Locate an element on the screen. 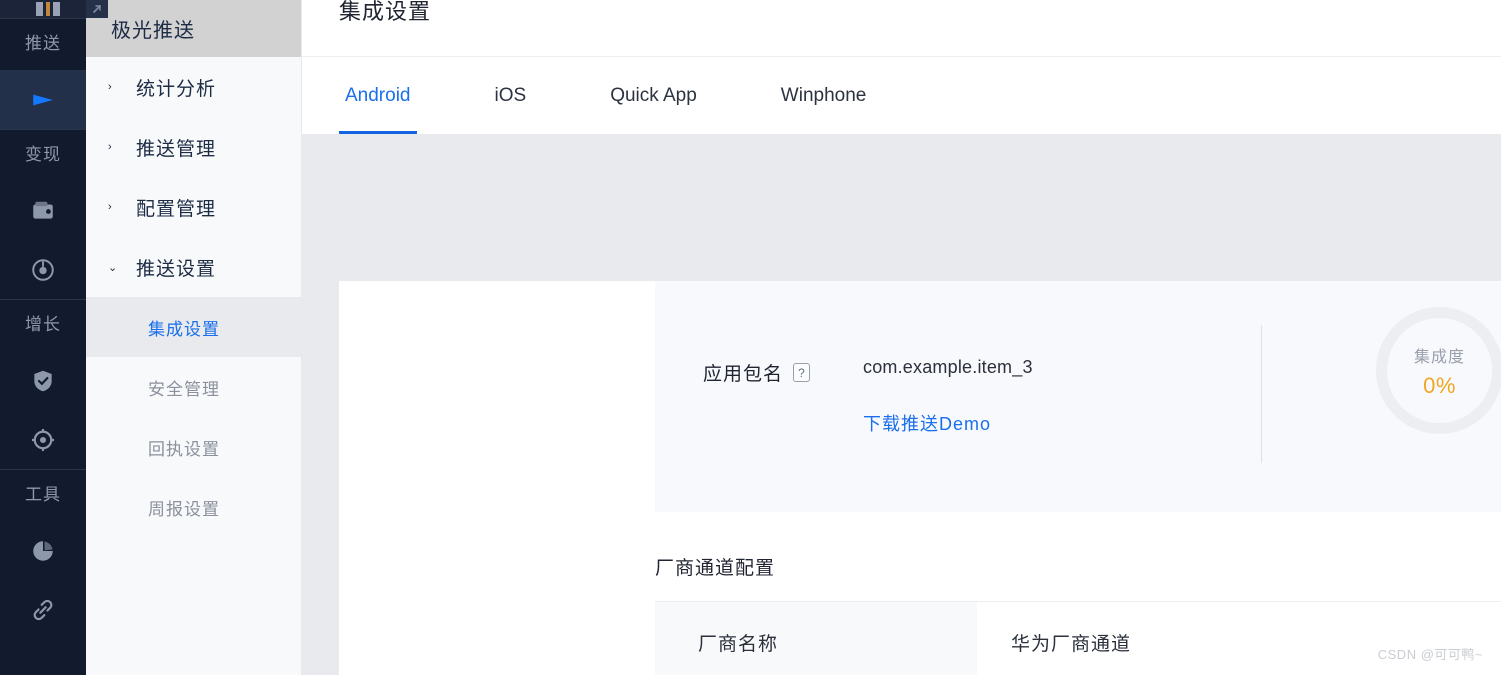 This screenshot has height=675, width=1501. tab-ios: iOS is located at coordinates (511, 96).